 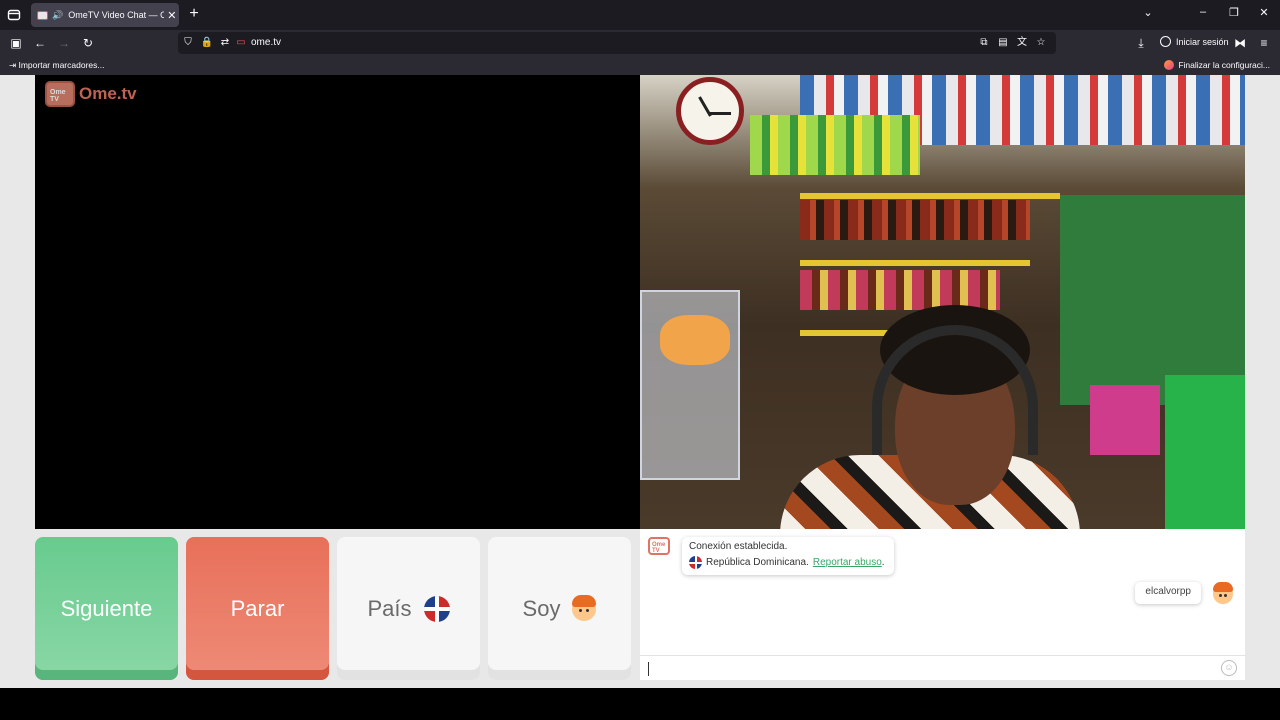 What do you see at coordinates (188, 43) in the screenshot?
I see `shield-icon: ⛉` at bounding box center [188, 43].